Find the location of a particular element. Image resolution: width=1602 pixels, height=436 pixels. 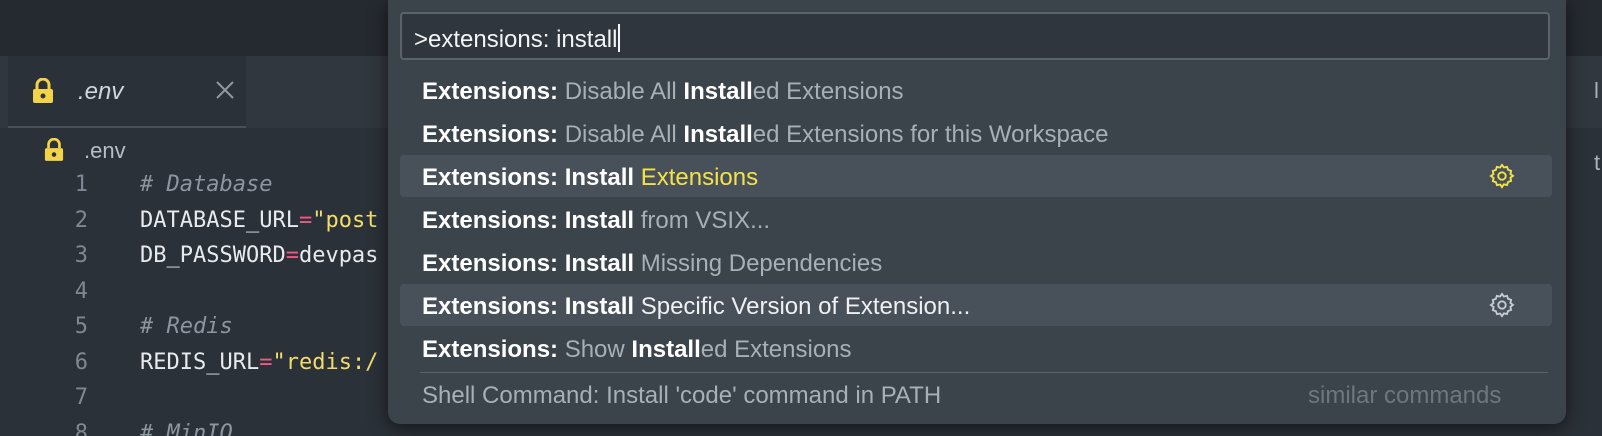

code-line: 3 DB_PASSWORD=devpas is located at coordinates (194, 261).